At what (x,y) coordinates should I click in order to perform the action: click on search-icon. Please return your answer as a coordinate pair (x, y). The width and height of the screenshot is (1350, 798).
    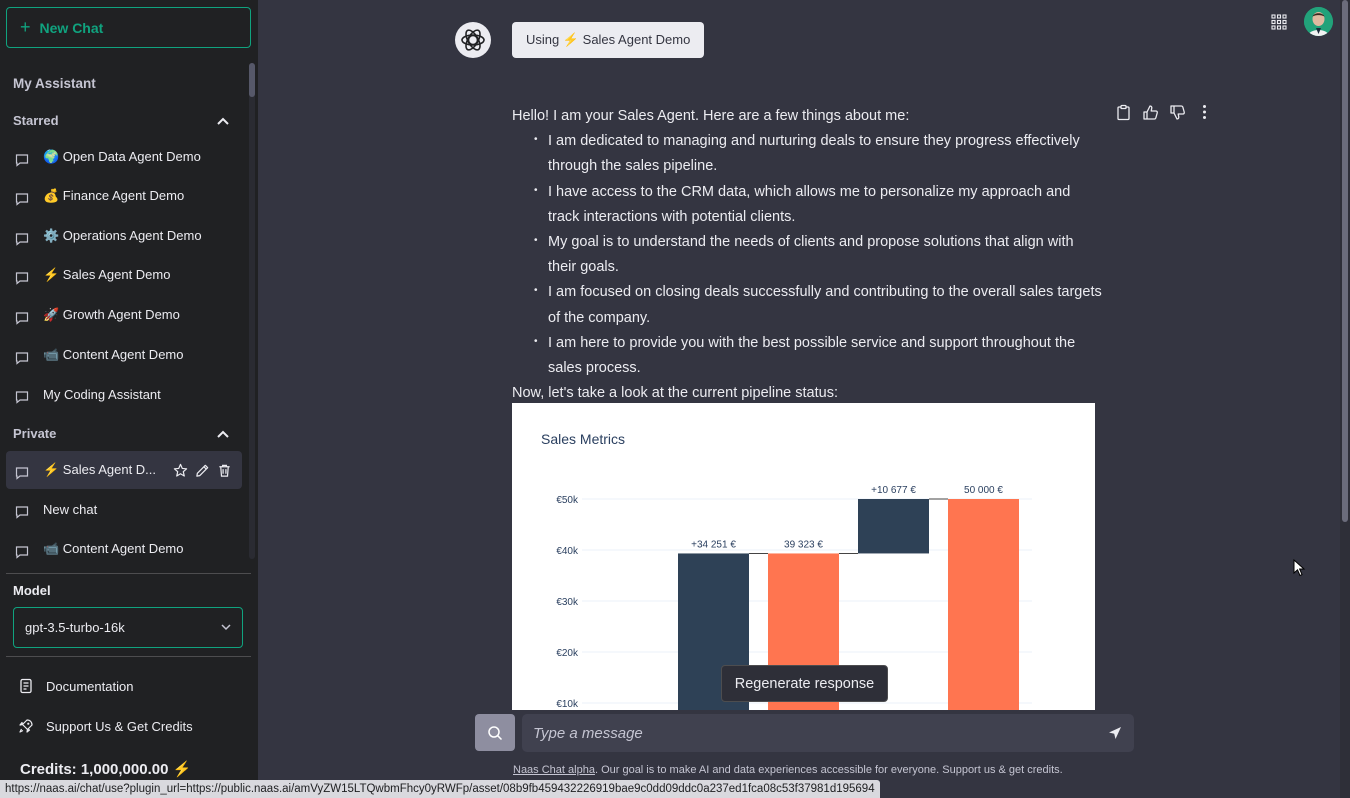
    Looking at the image, I should click on (495, 732).